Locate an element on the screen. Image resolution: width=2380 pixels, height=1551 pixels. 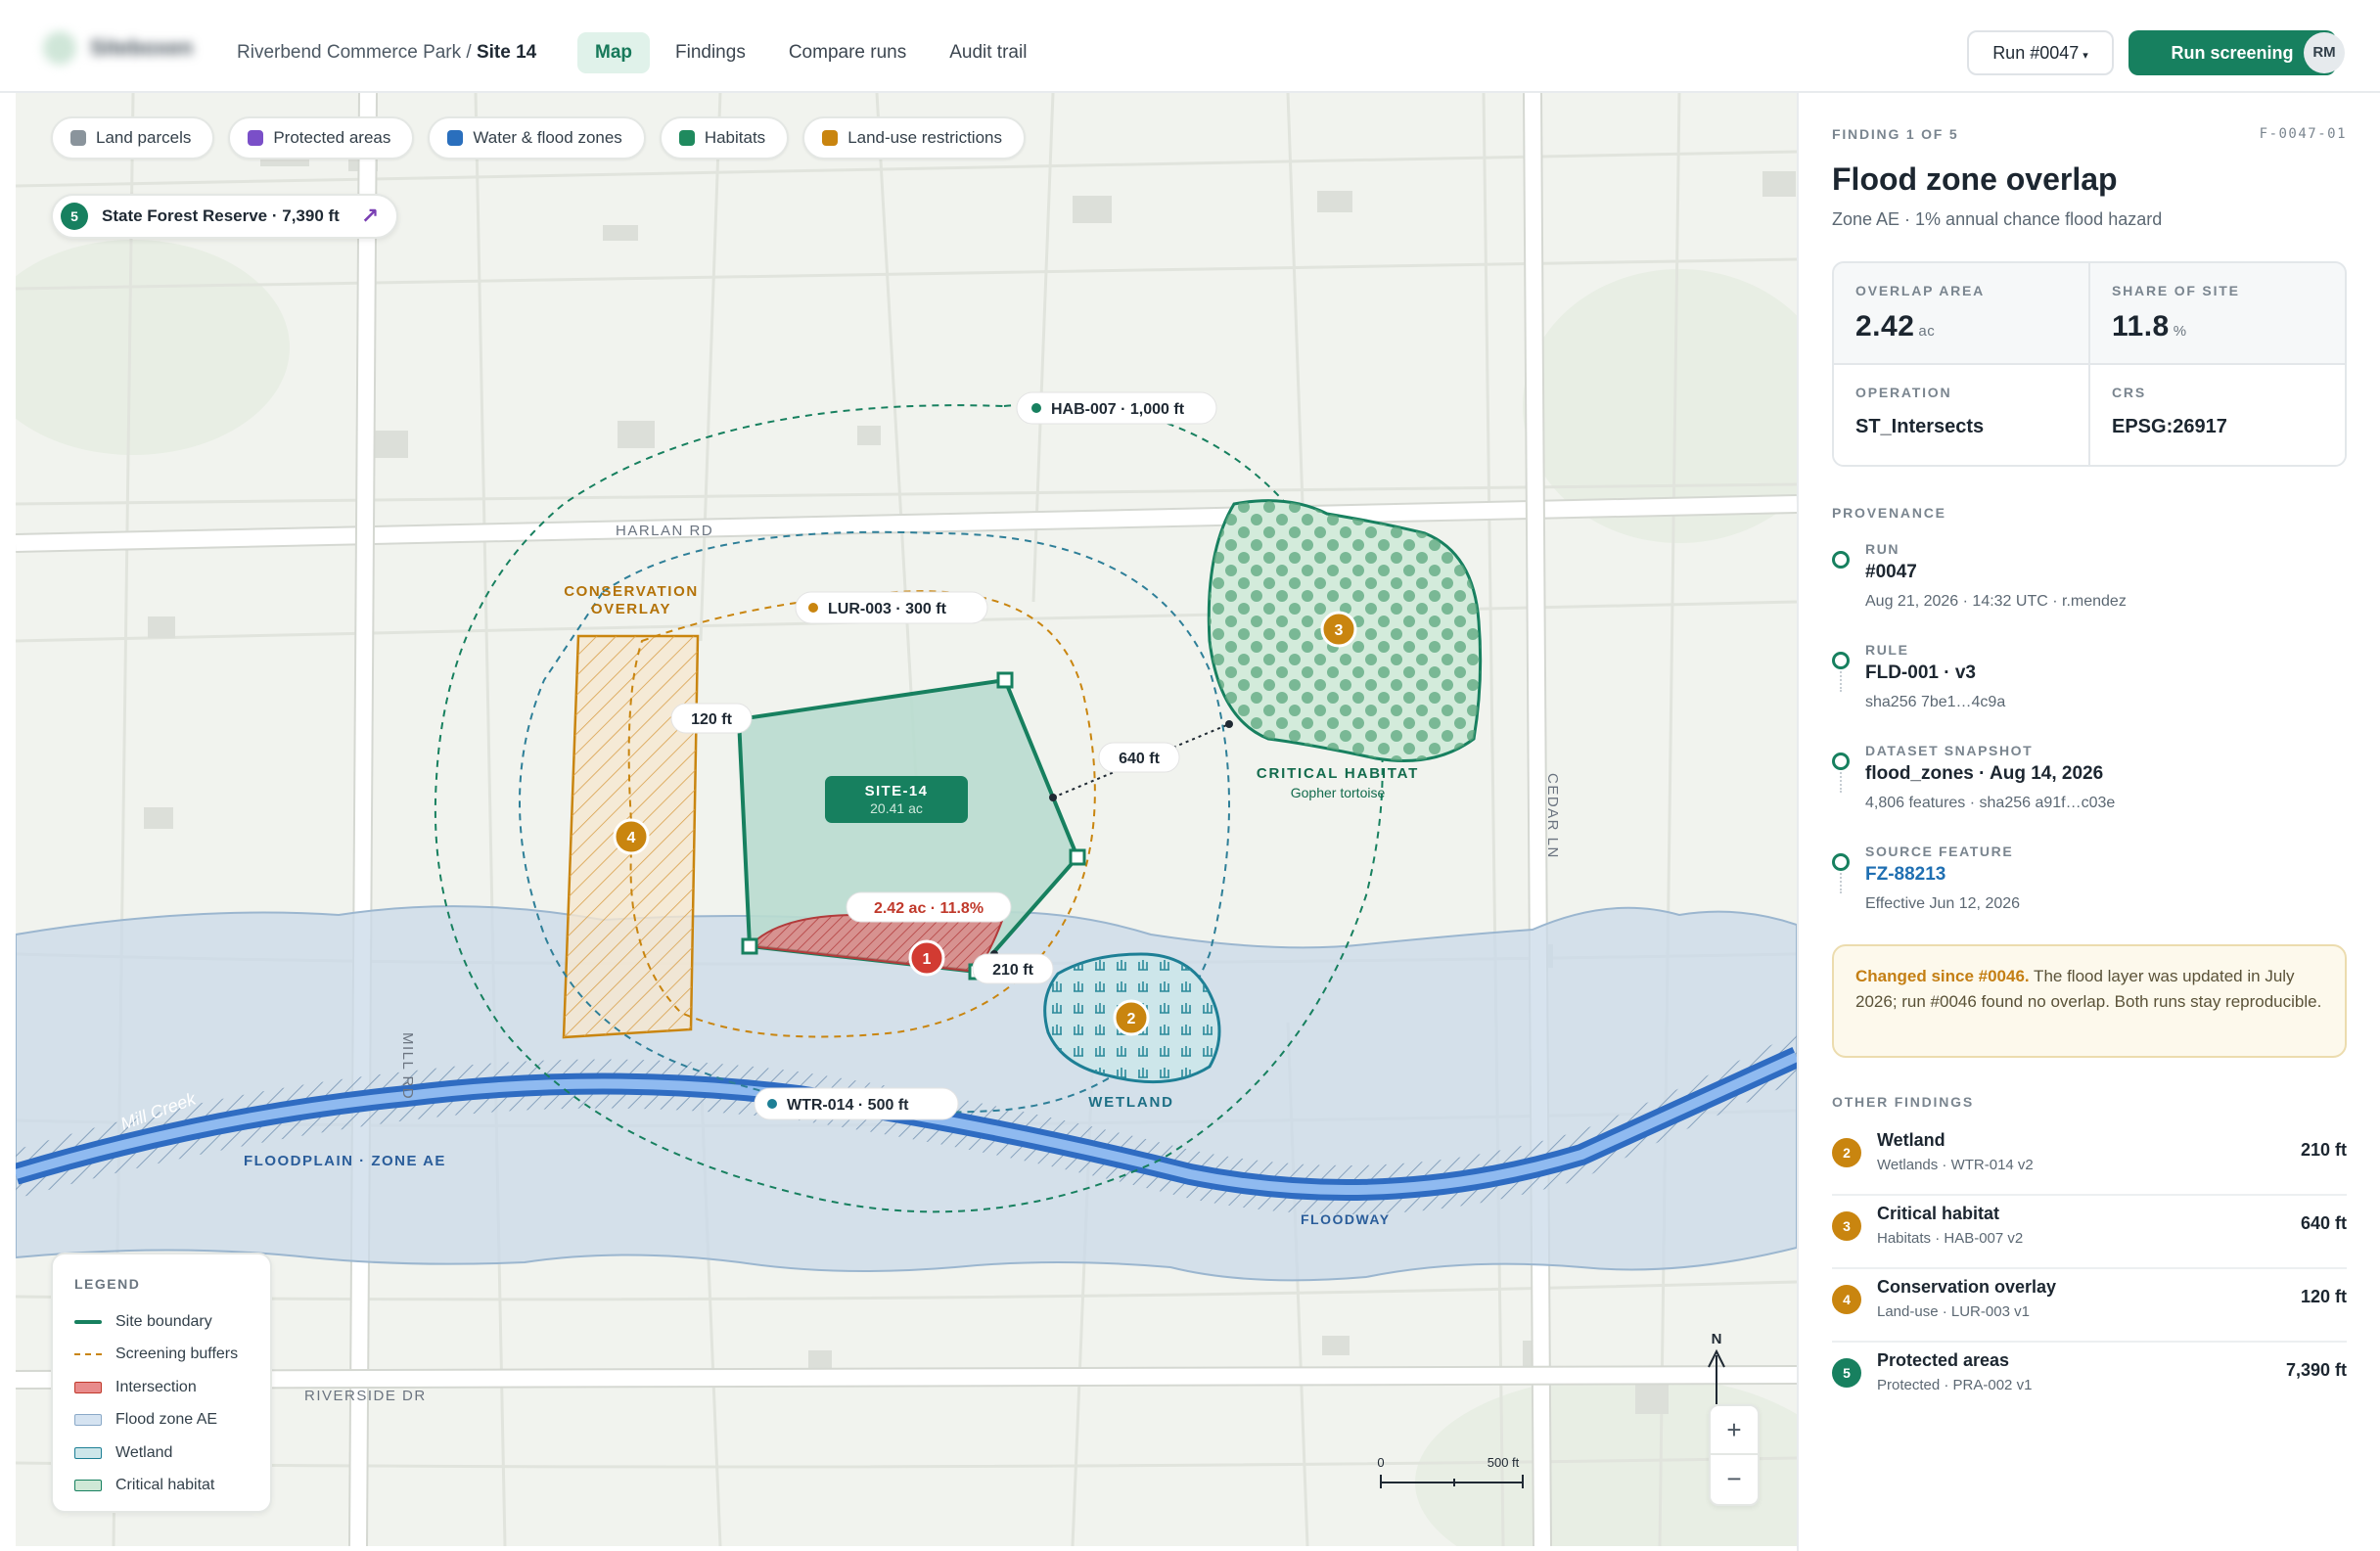
conservation-label-2: OVERLAY is located at coordinates (631, 609).